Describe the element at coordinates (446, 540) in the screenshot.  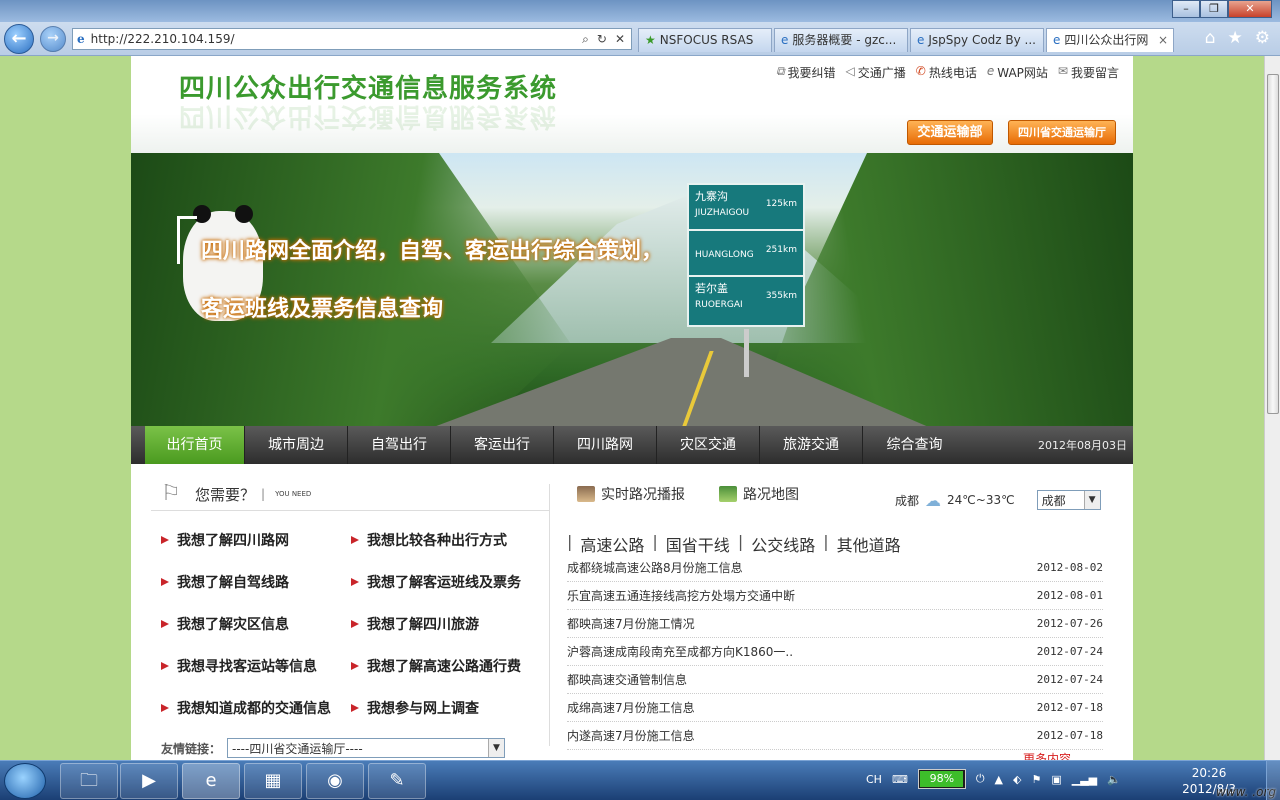
I see `need-link: 我想比较各种出行方式` at that location.